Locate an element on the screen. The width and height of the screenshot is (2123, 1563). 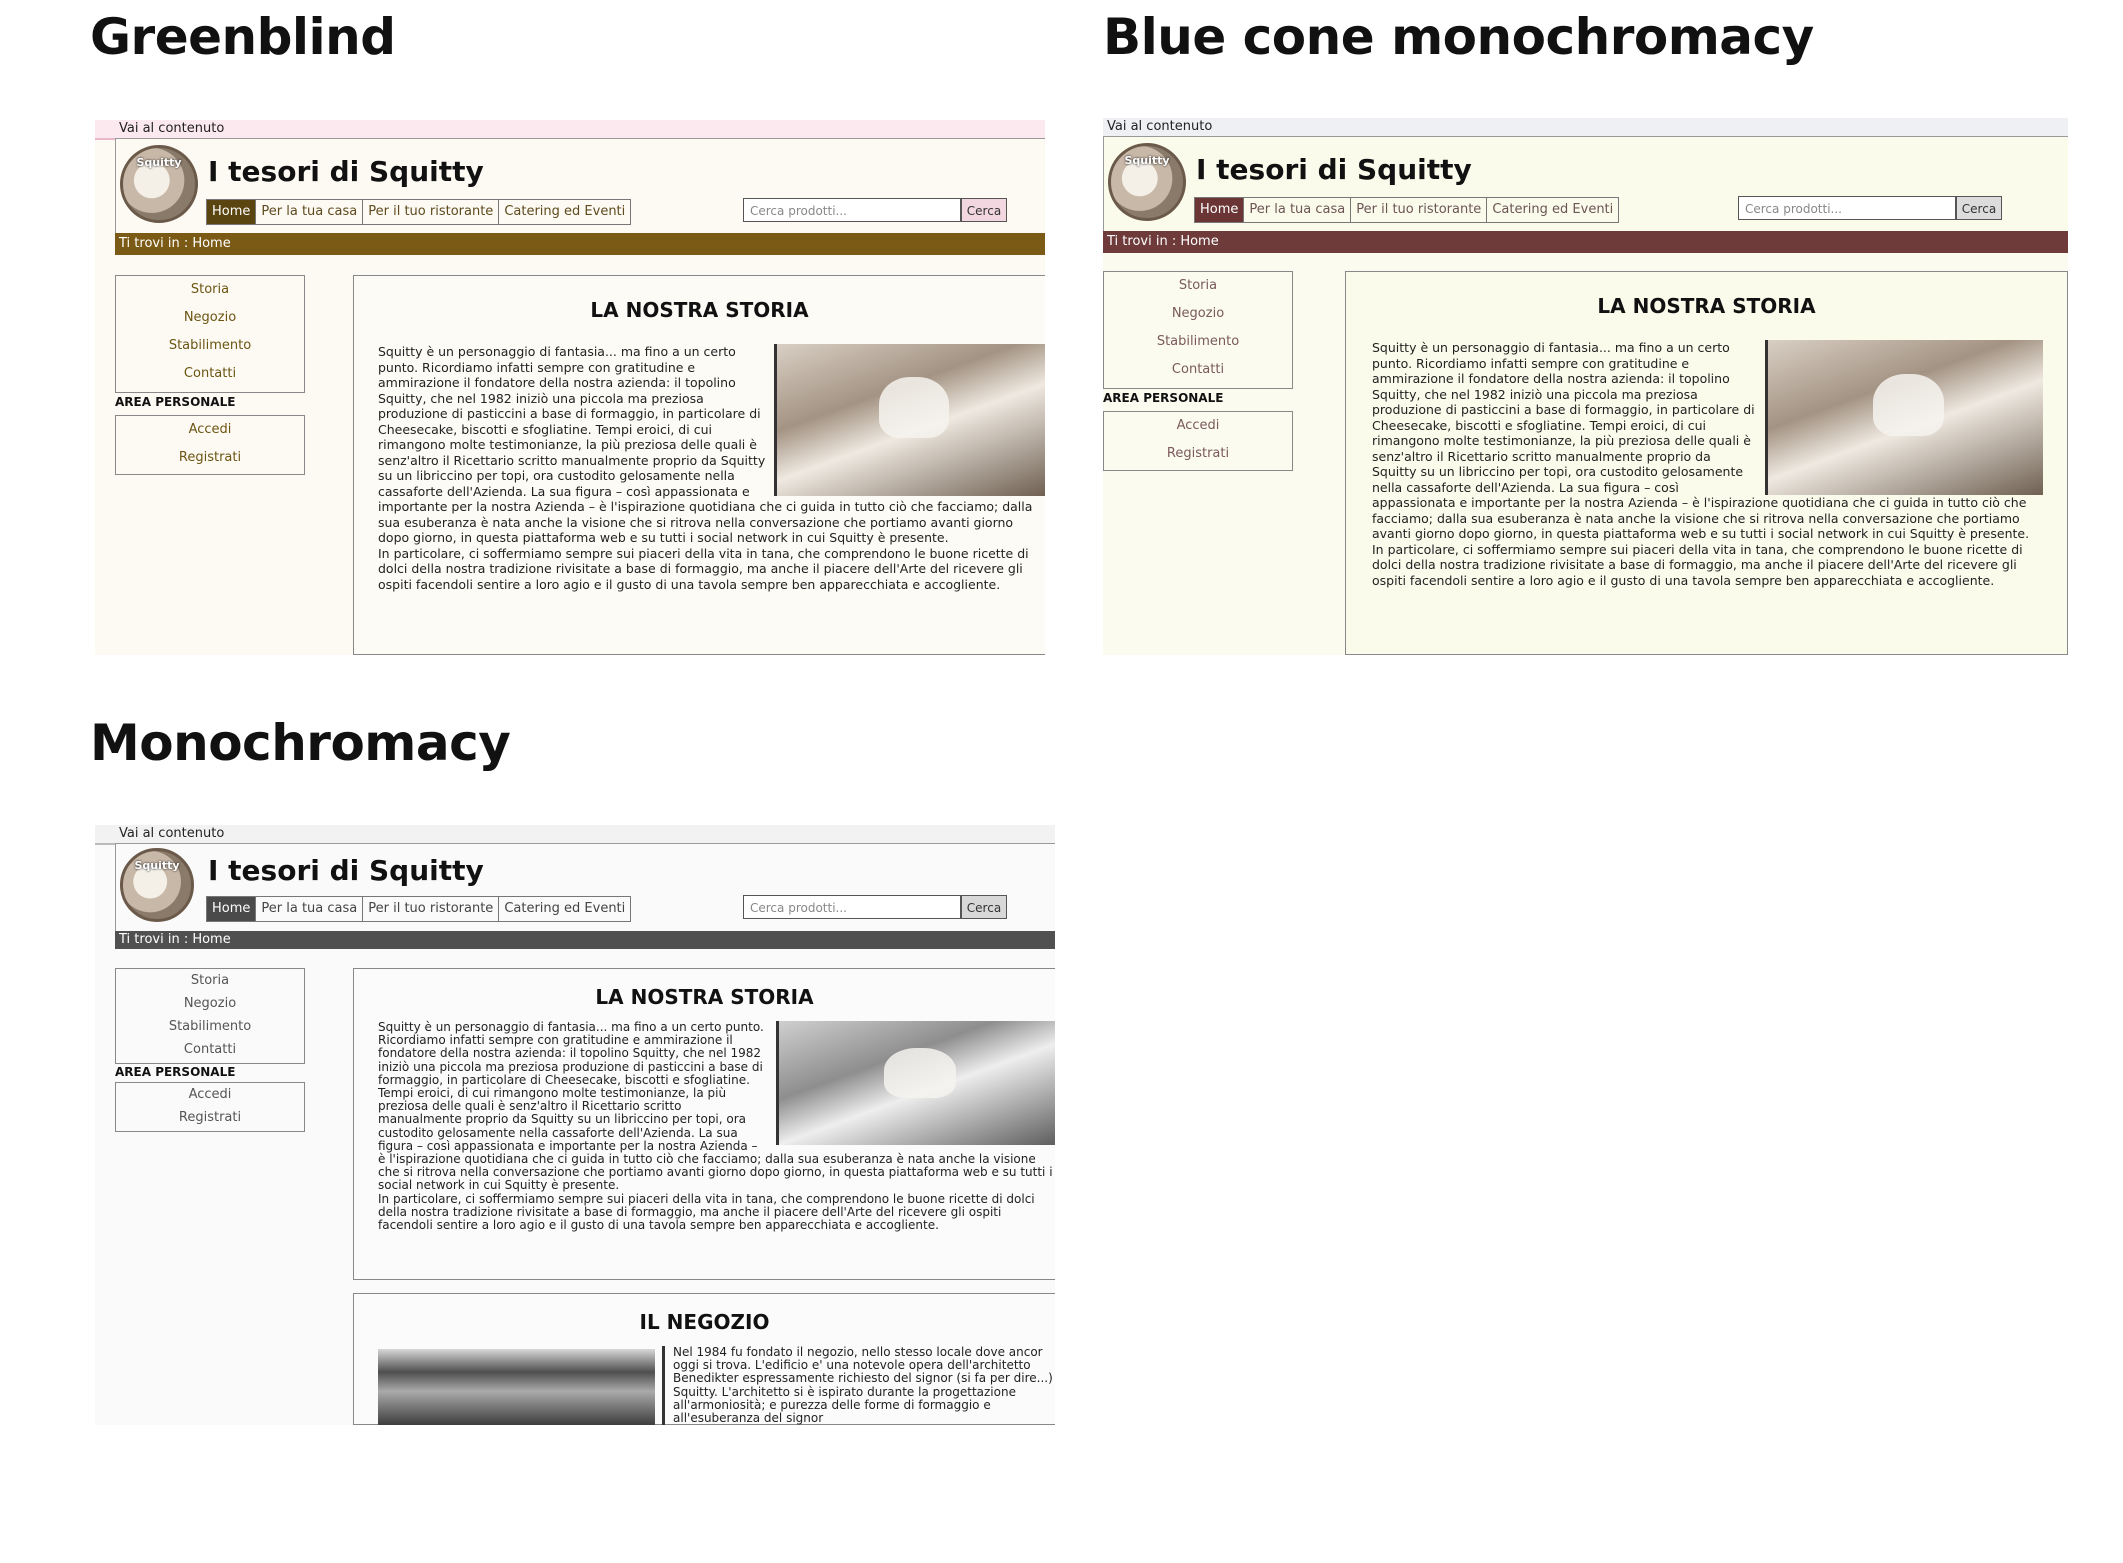
heading-monochromacy: Monochromacy is located at coordinates (300, 743).